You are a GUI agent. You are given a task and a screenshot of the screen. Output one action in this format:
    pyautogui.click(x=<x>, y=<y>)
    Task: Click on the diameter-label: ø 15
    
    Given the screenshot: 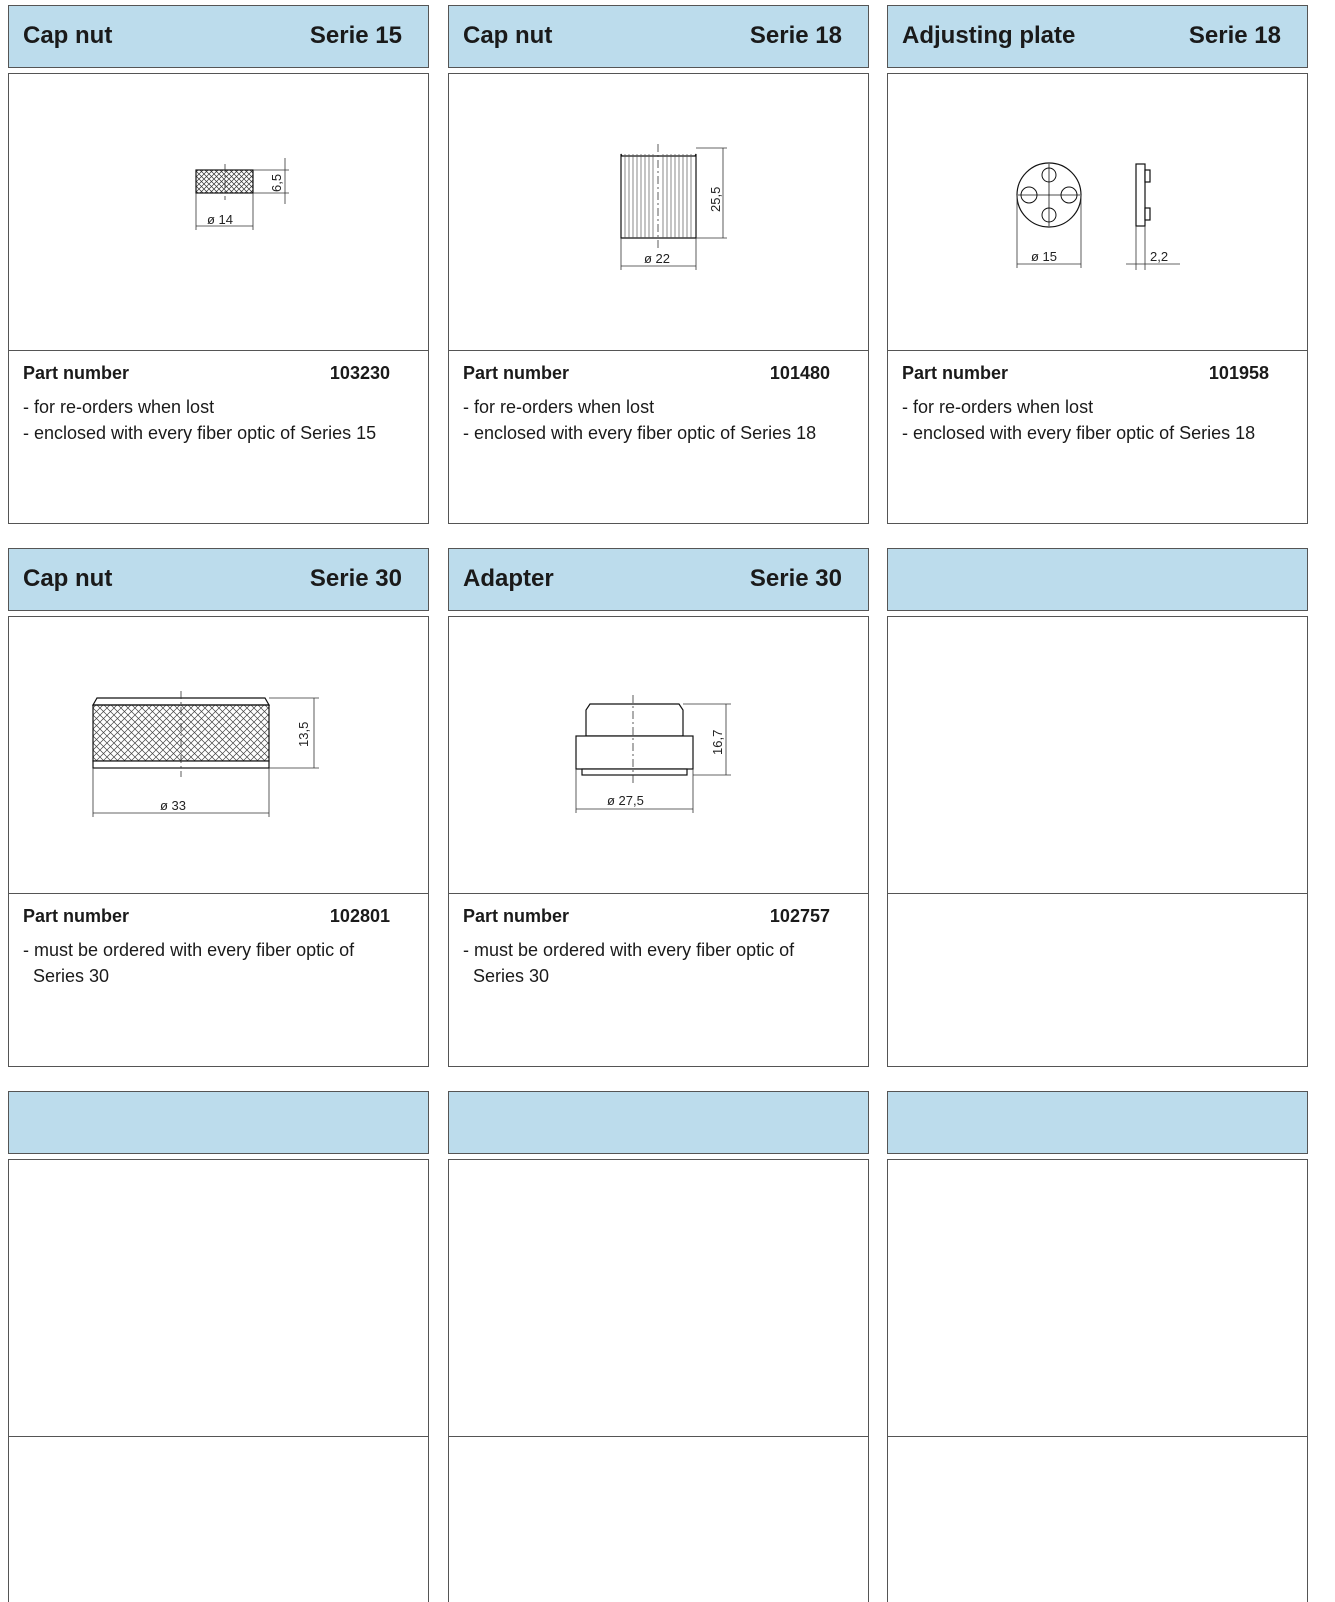 What is the action you would take?
    pyautogui.click(x=1044, y=256)
    